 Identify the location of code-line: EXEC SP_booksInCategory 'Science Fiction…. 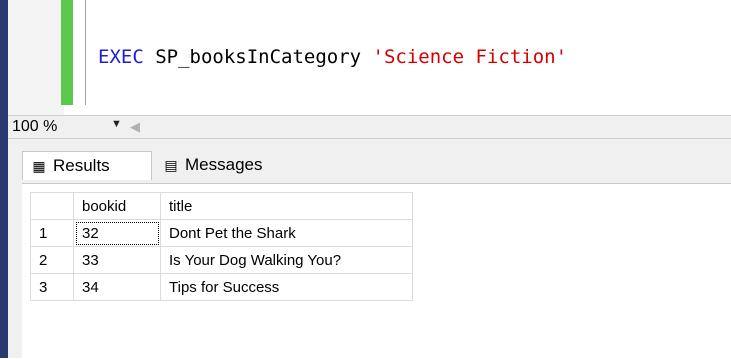
(332, 57).